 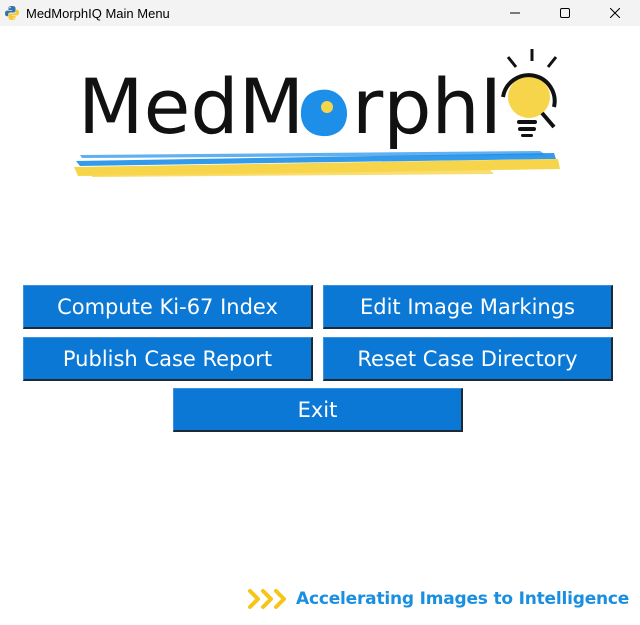 I want to click on title-bar: MedMorphIQ Main Menu, so click(x=320, y=13).